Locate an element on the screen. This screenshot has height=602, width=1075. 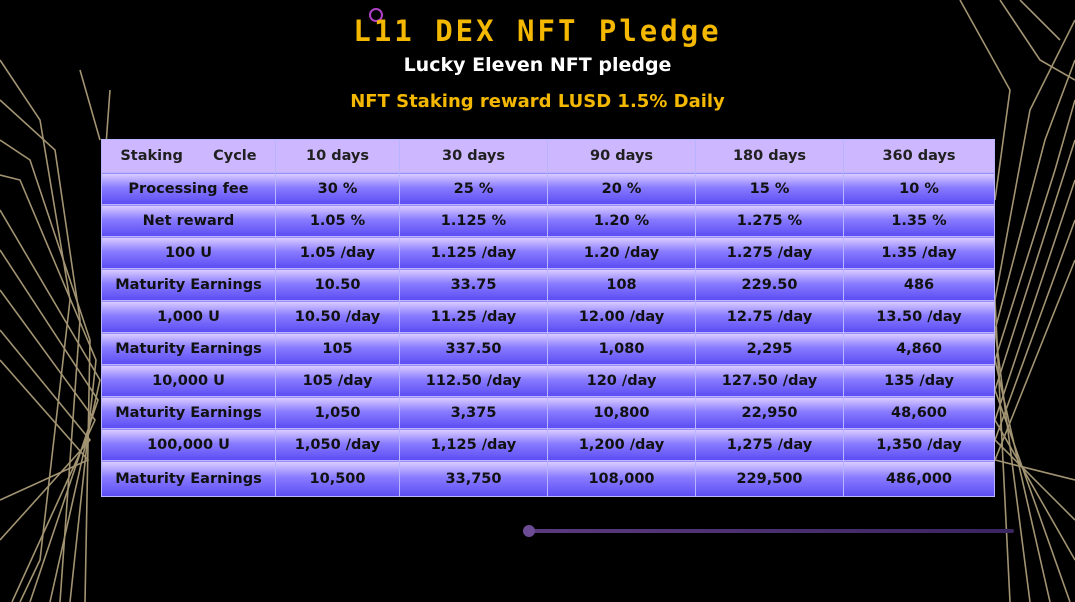
table-cell: 1,050 is located at coordinates (337, 412).